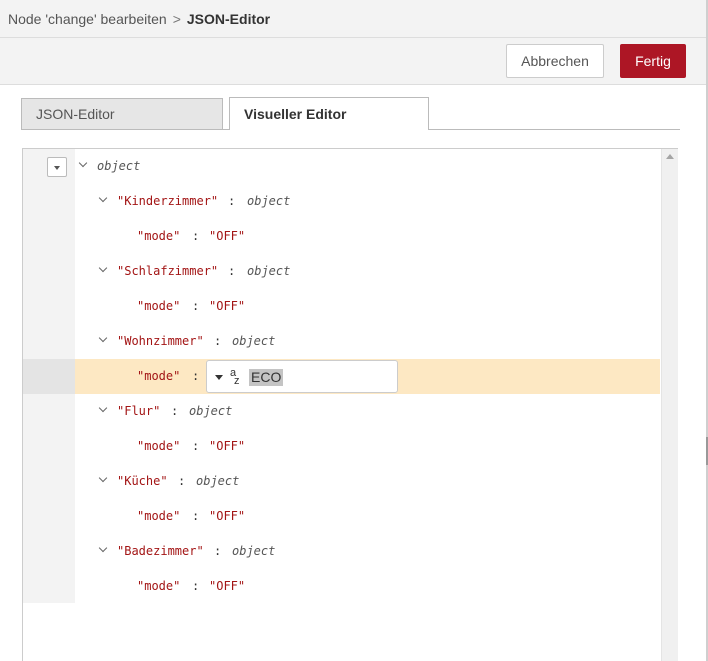  I want to click on node-key: "Küche", so click(142, 481).